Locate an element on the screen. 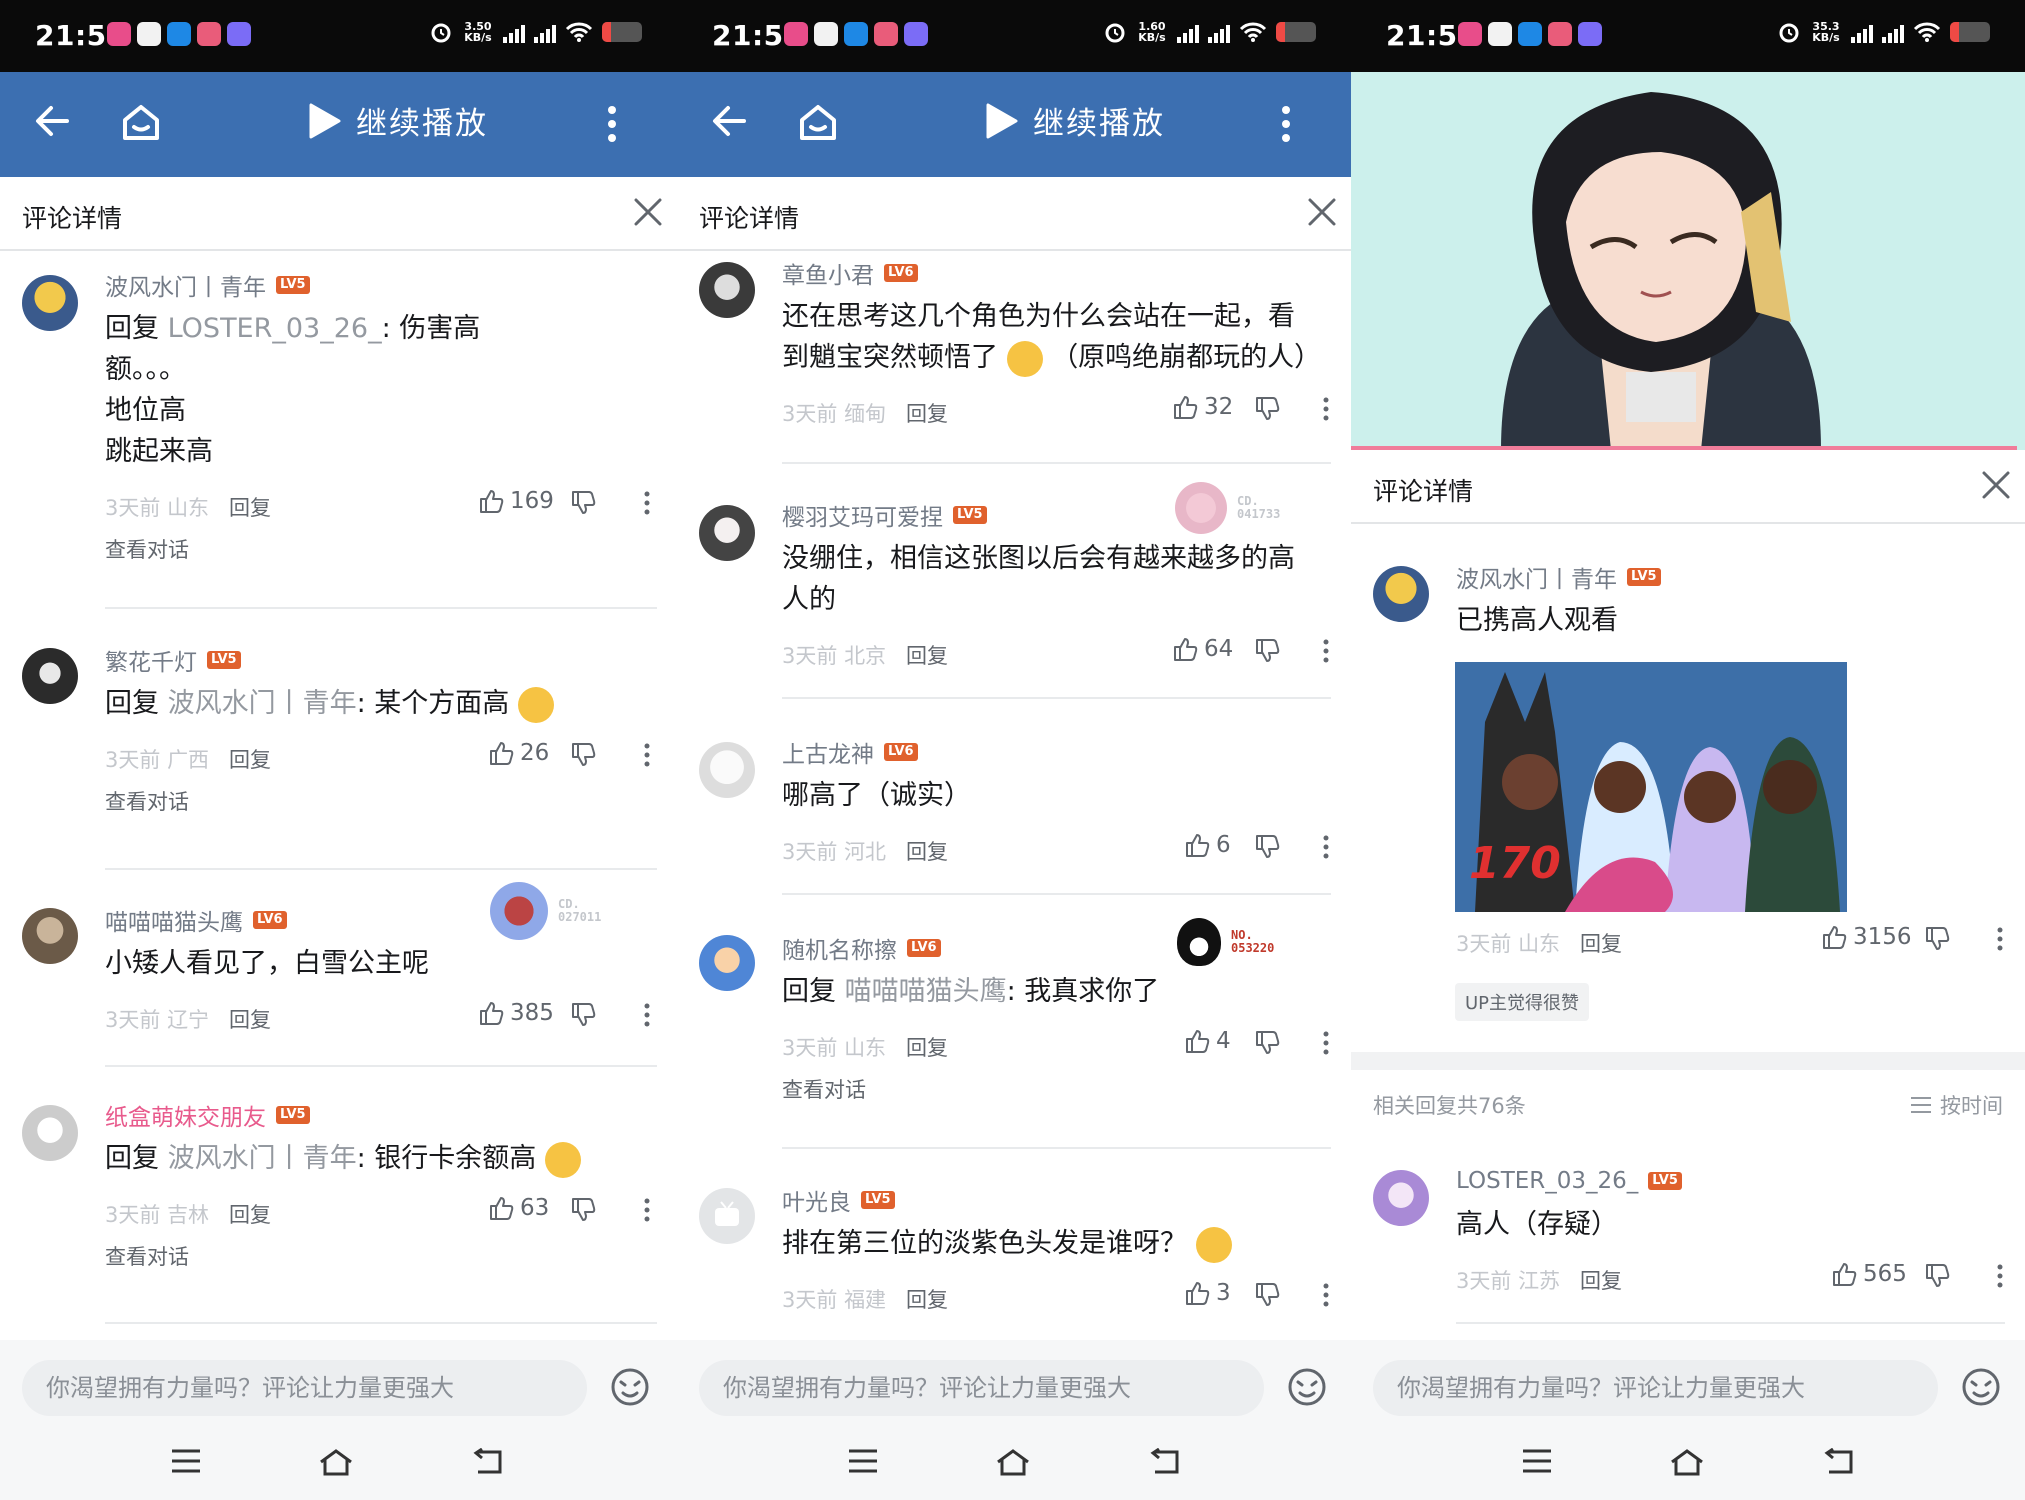 Image resolution: width=2025 pixels, height=1500 pixels. username-row: 樱羽艾玛可爱捏 LV5 is located at coordinates (1066, 515).